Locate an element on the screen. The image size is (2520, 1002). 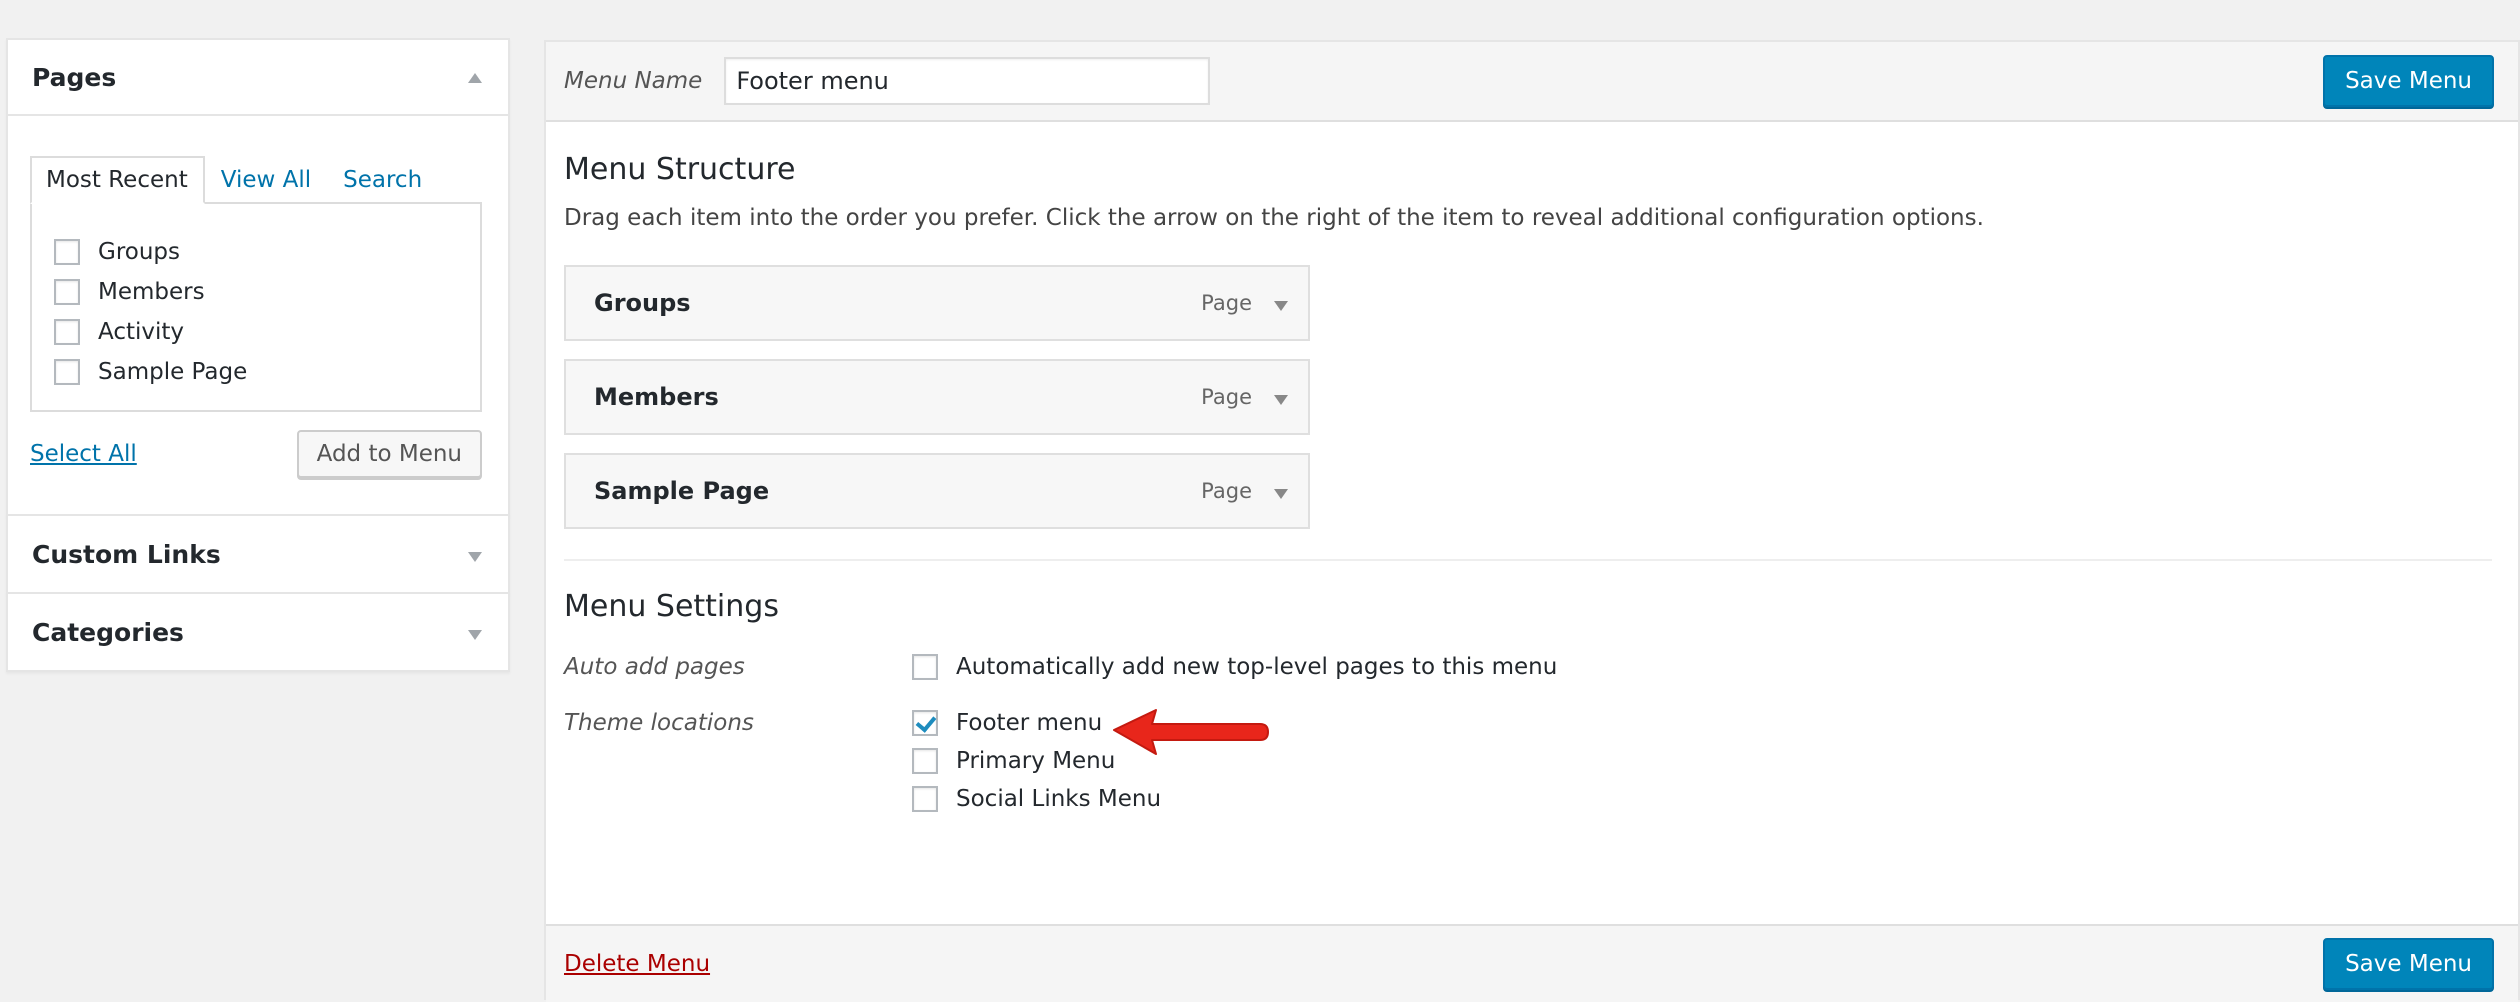
auto-add-pages-checkbox is located at coordinates (925, 667).